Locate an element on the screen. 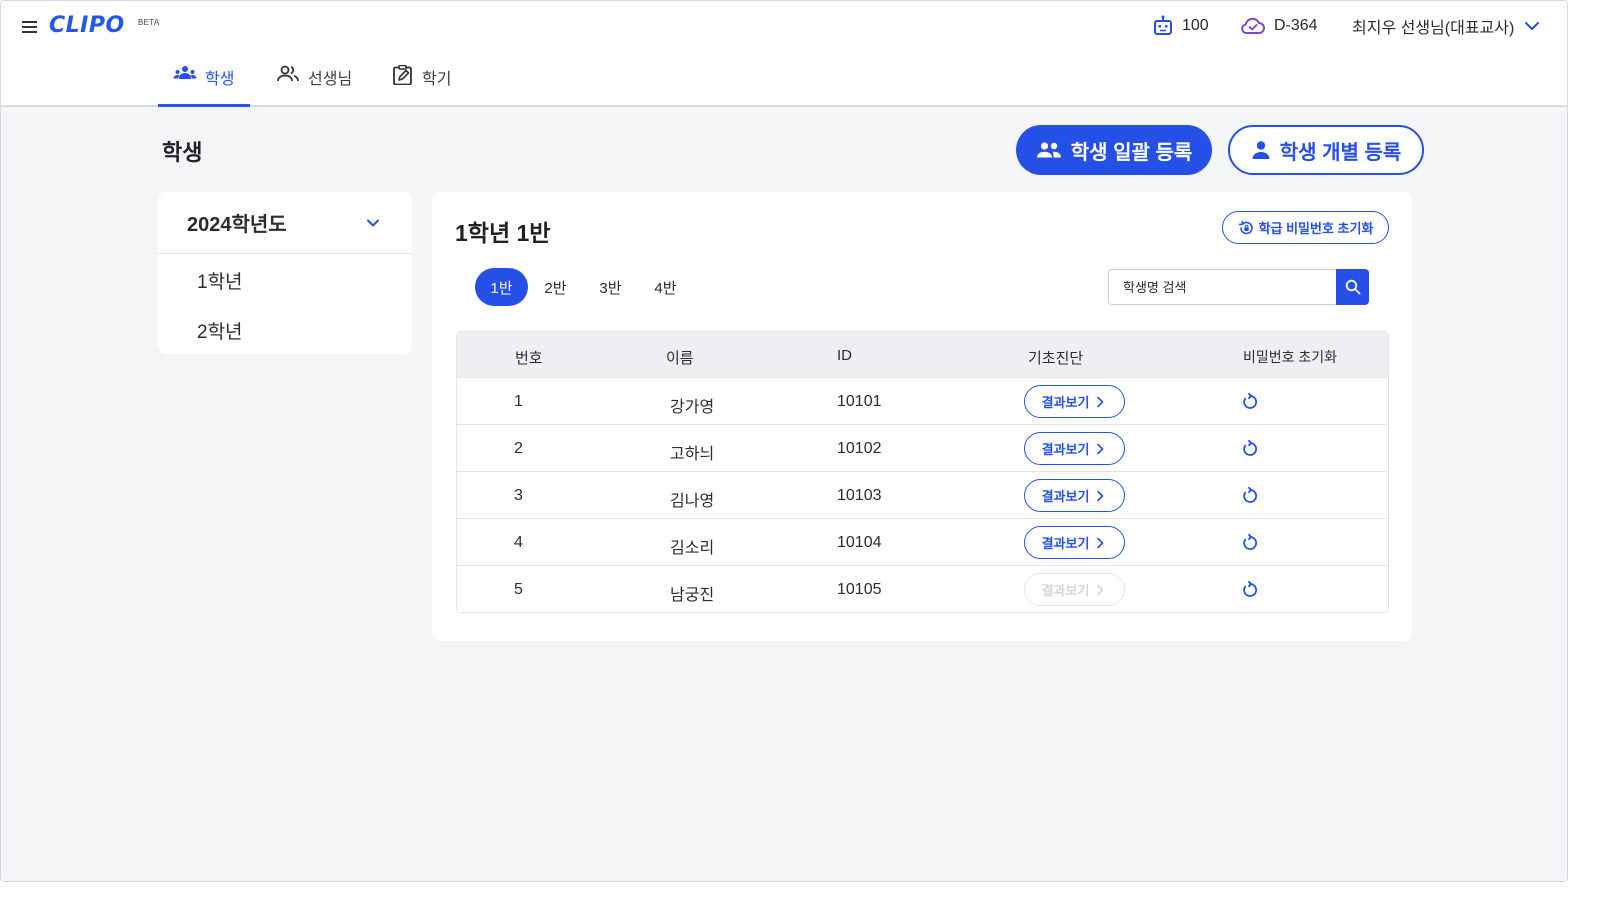 The image size is (1600, 900). student-number: 3 is located at coordinates (518, 495).